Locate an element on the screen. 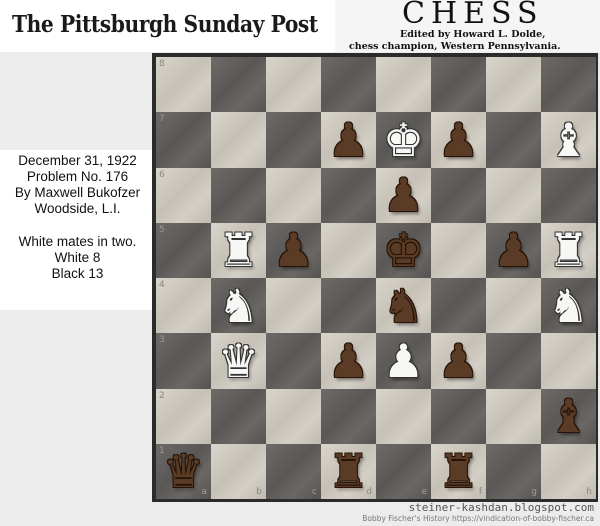 The width and height of the screenshot is (600, 526). square-d5 is located at coordinates (348, 250).